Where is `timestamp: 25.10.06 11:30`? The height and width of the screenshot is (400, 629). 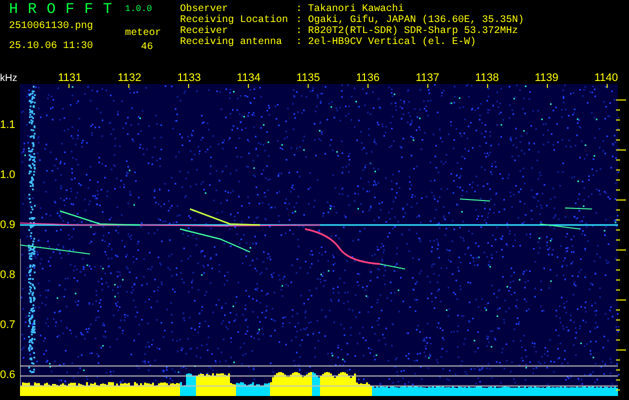 timestamp: 25.10.06 11:30 is located at coordinates (51, 46).